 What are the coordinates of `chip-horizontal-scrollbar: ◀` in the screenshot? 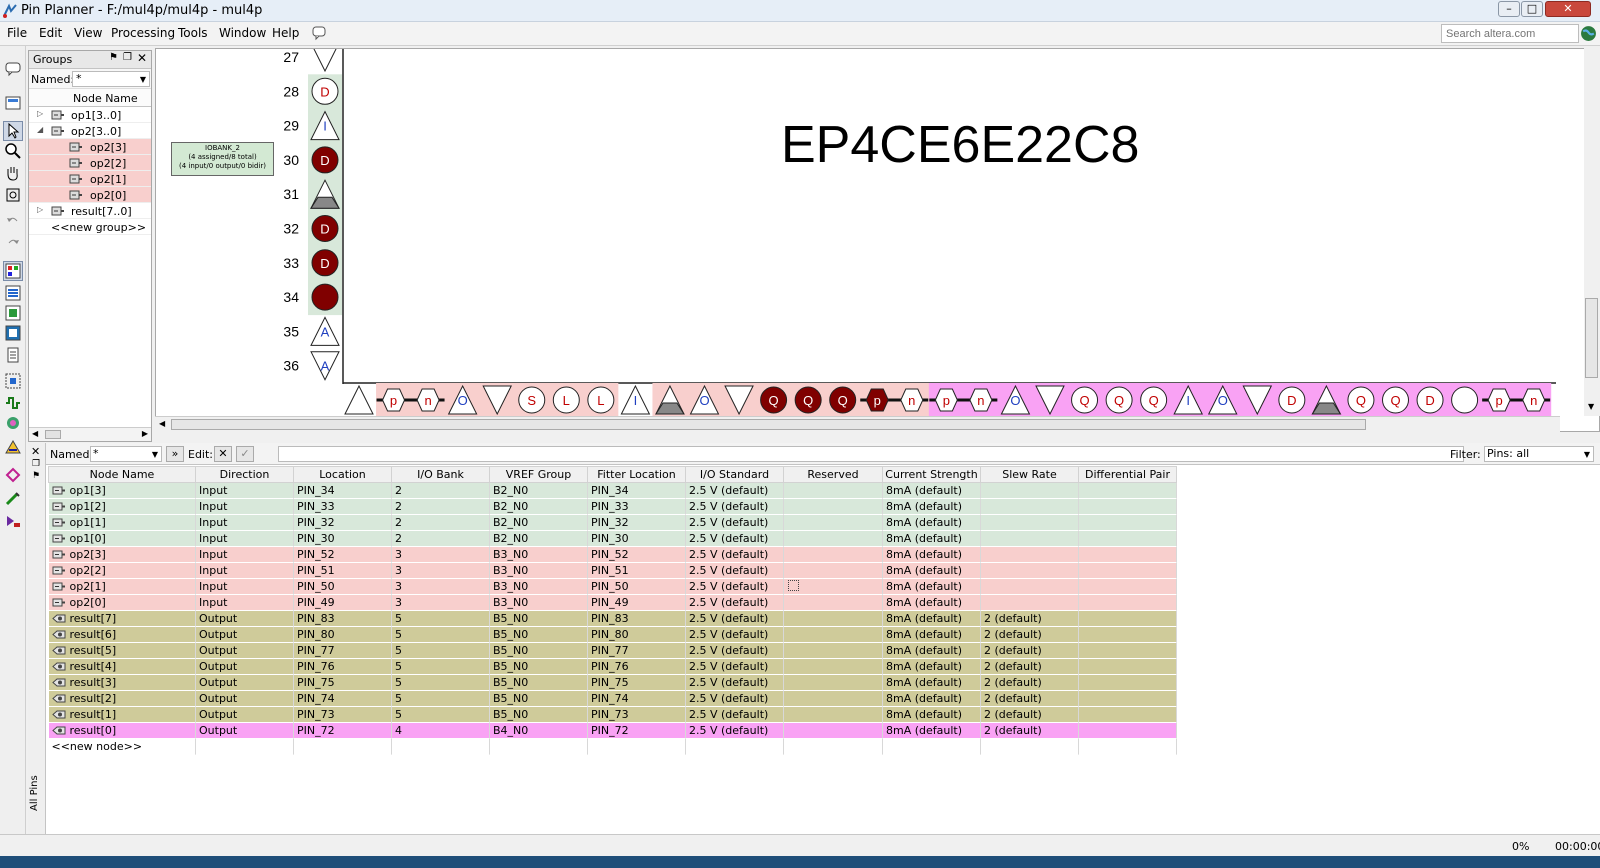 It's located at (857, 424).